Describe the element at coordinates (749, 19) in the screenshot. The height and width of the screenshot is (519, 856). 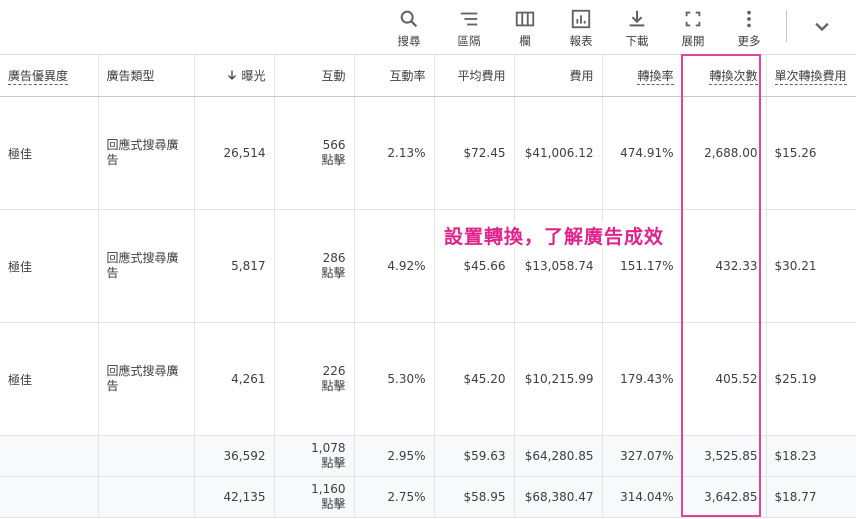
I see `more-vert-icon` at that location.